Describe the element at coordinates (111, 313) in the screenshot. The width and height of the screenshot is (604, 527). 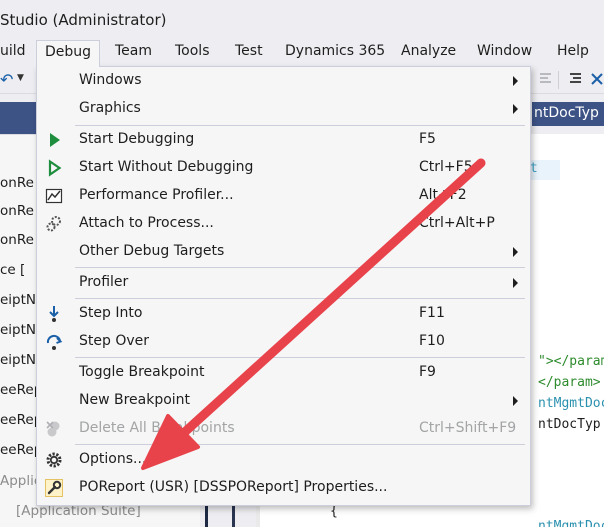
I see `menu-item-label: Step Into` at that location.